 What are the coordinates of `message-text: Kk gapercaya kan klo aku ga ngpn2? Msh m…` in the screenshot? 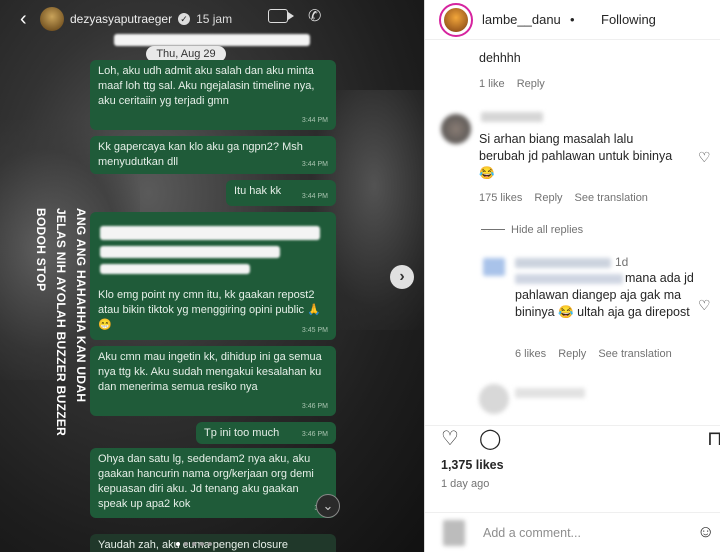 It's located at (200, 154).